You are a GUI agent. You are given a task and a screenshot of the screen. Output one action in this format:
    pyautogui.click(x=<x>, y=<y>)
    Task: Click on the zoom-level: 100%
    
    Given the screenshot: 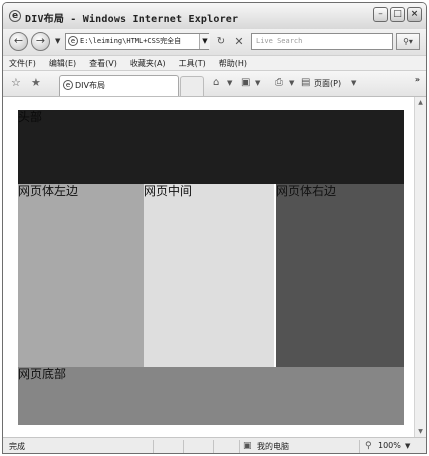 What is the action you would take?
    pyautogui.click(x=389, y=445)
    